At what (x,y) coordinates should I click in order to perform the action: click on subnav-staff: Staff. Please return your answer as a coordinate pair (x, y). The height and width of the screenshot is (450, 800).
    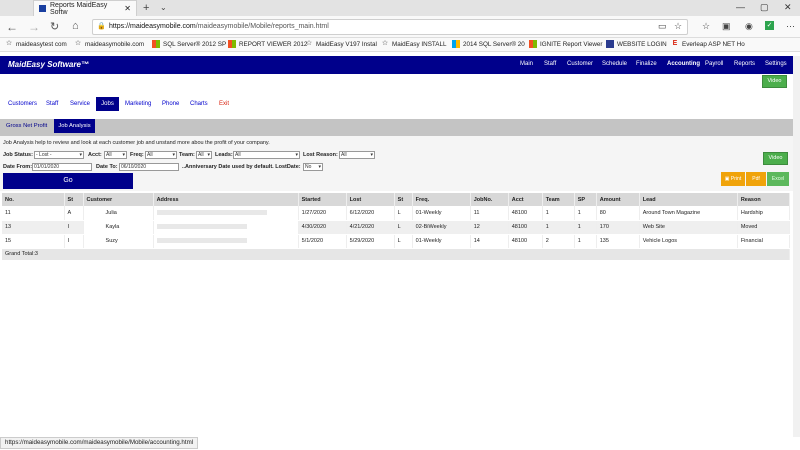
    Looking at the image, I should click on (52, 104).